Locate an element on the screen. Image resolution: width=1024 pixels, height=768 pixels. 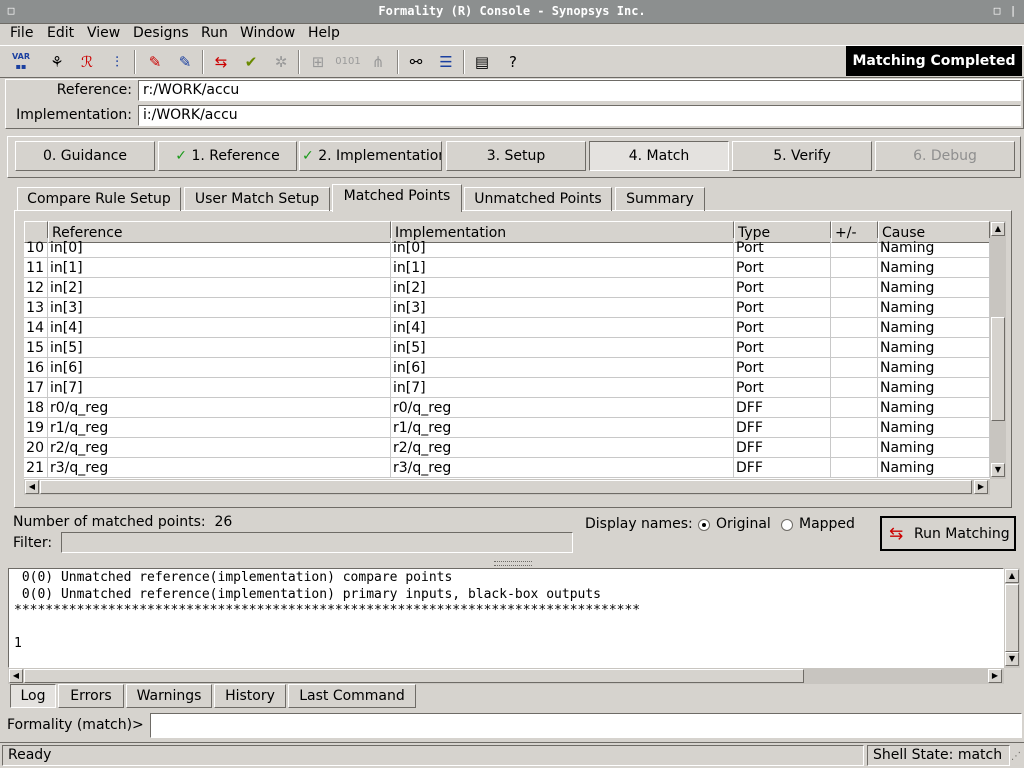
tab-unmatched-points: Unmatched Points is located at coordinates (538, 199).